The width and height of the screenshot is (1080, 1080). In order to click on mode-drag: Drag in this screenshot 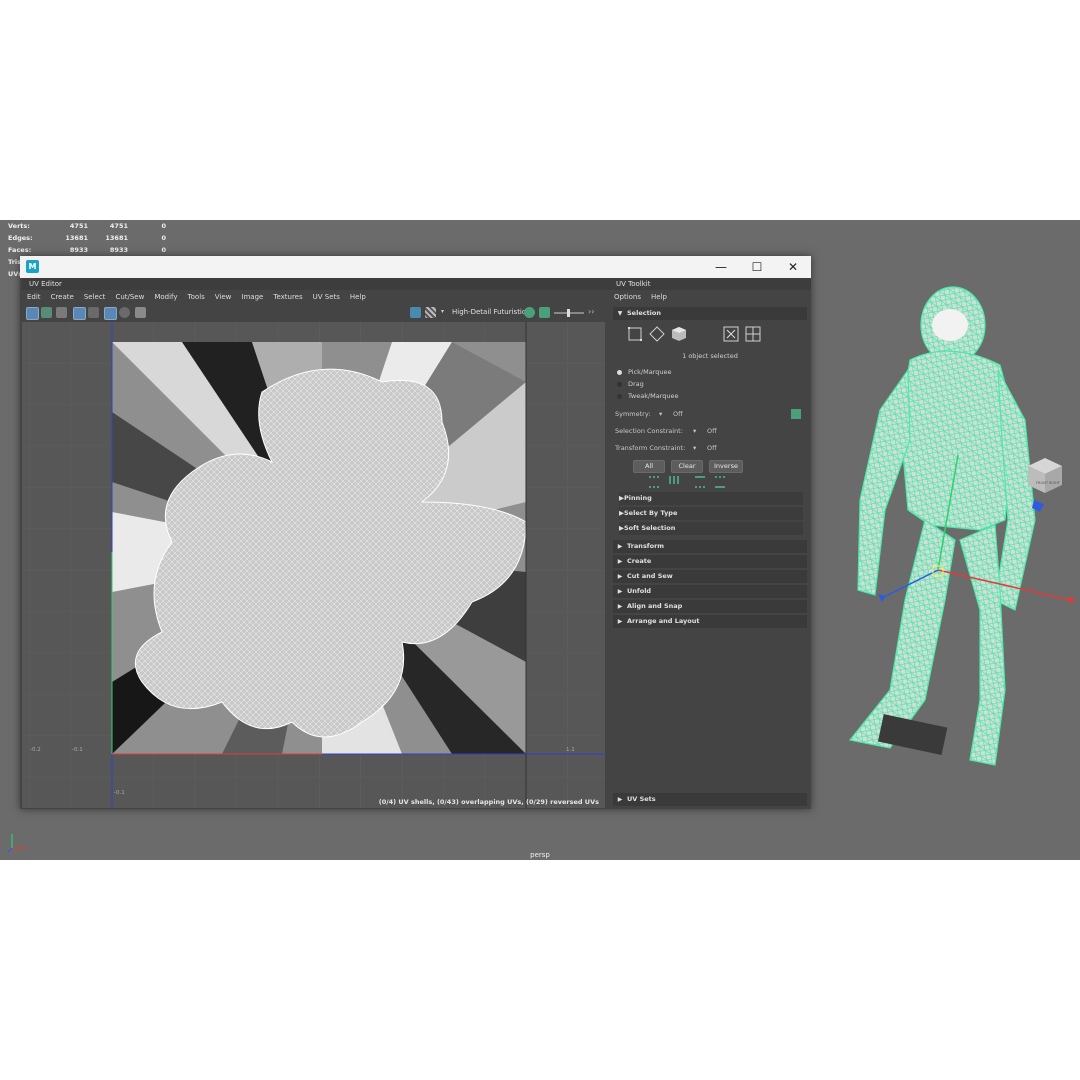, I will do `click(630, 384)`.